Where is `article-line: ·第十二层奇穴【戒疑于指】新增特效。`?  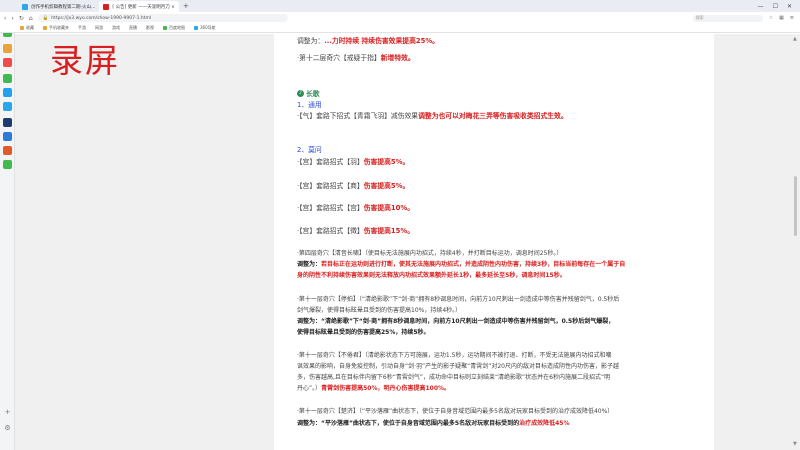 article-line: ·第十二层奇穴【戒疑于指】新增特效。 is located at coordinates (356, 58).